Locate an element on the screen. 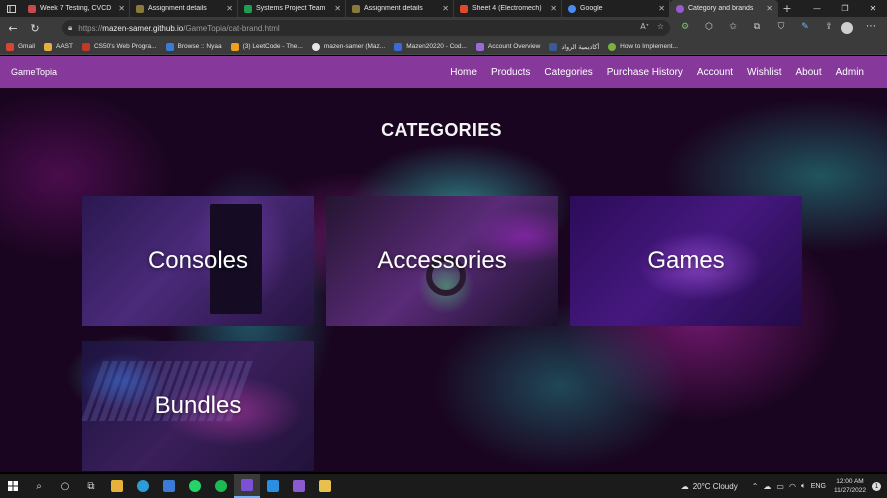 This screenshot has height=498, width=887. category-label: Accessories is located at coordinates (442, 260).